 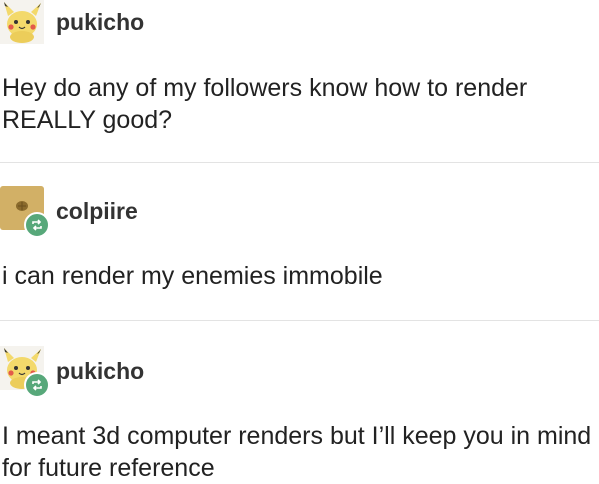 What do you see at coordinates (192, 276) in the screenshot?
I see `post-body: i can render my enemies immobile` at bounding box center [192, 276].